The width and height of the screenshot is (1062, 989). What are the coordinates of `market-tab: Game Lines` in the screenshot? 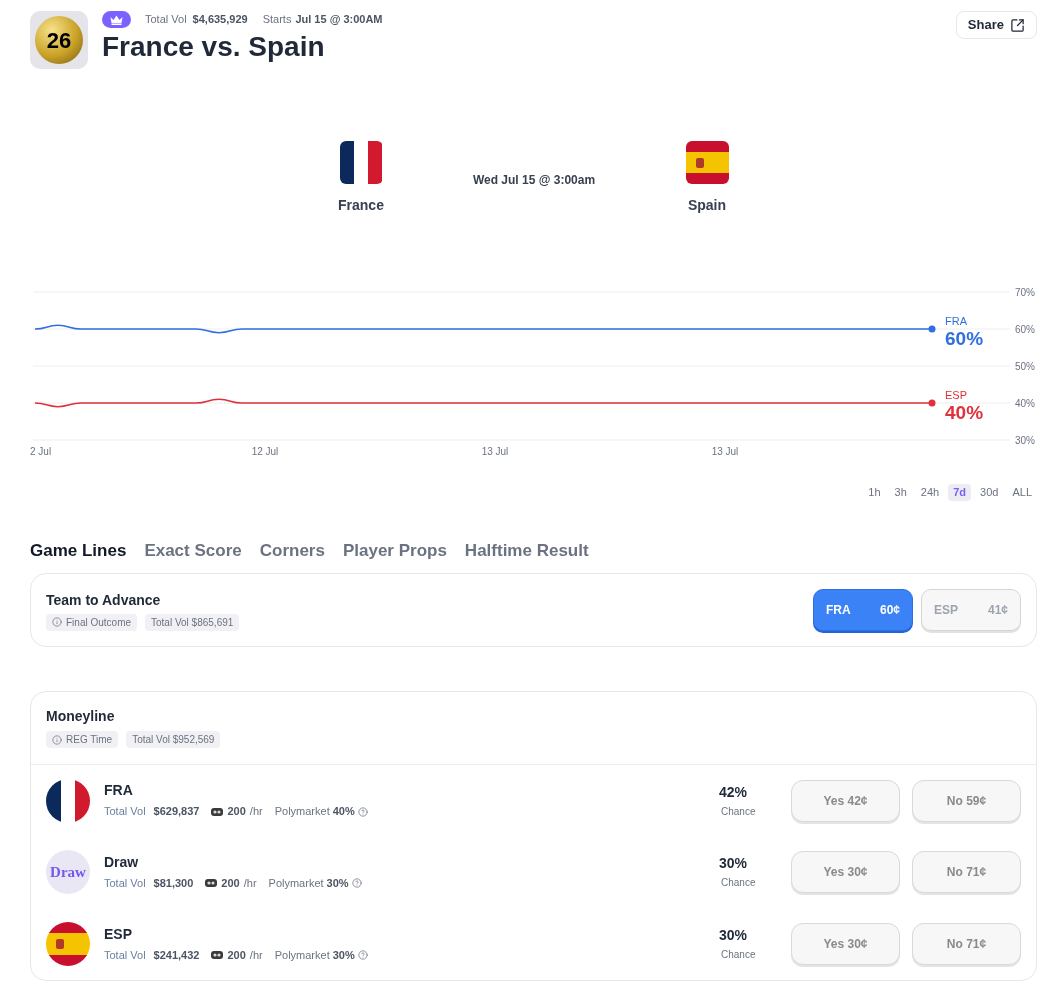 It's located at (78, 551).